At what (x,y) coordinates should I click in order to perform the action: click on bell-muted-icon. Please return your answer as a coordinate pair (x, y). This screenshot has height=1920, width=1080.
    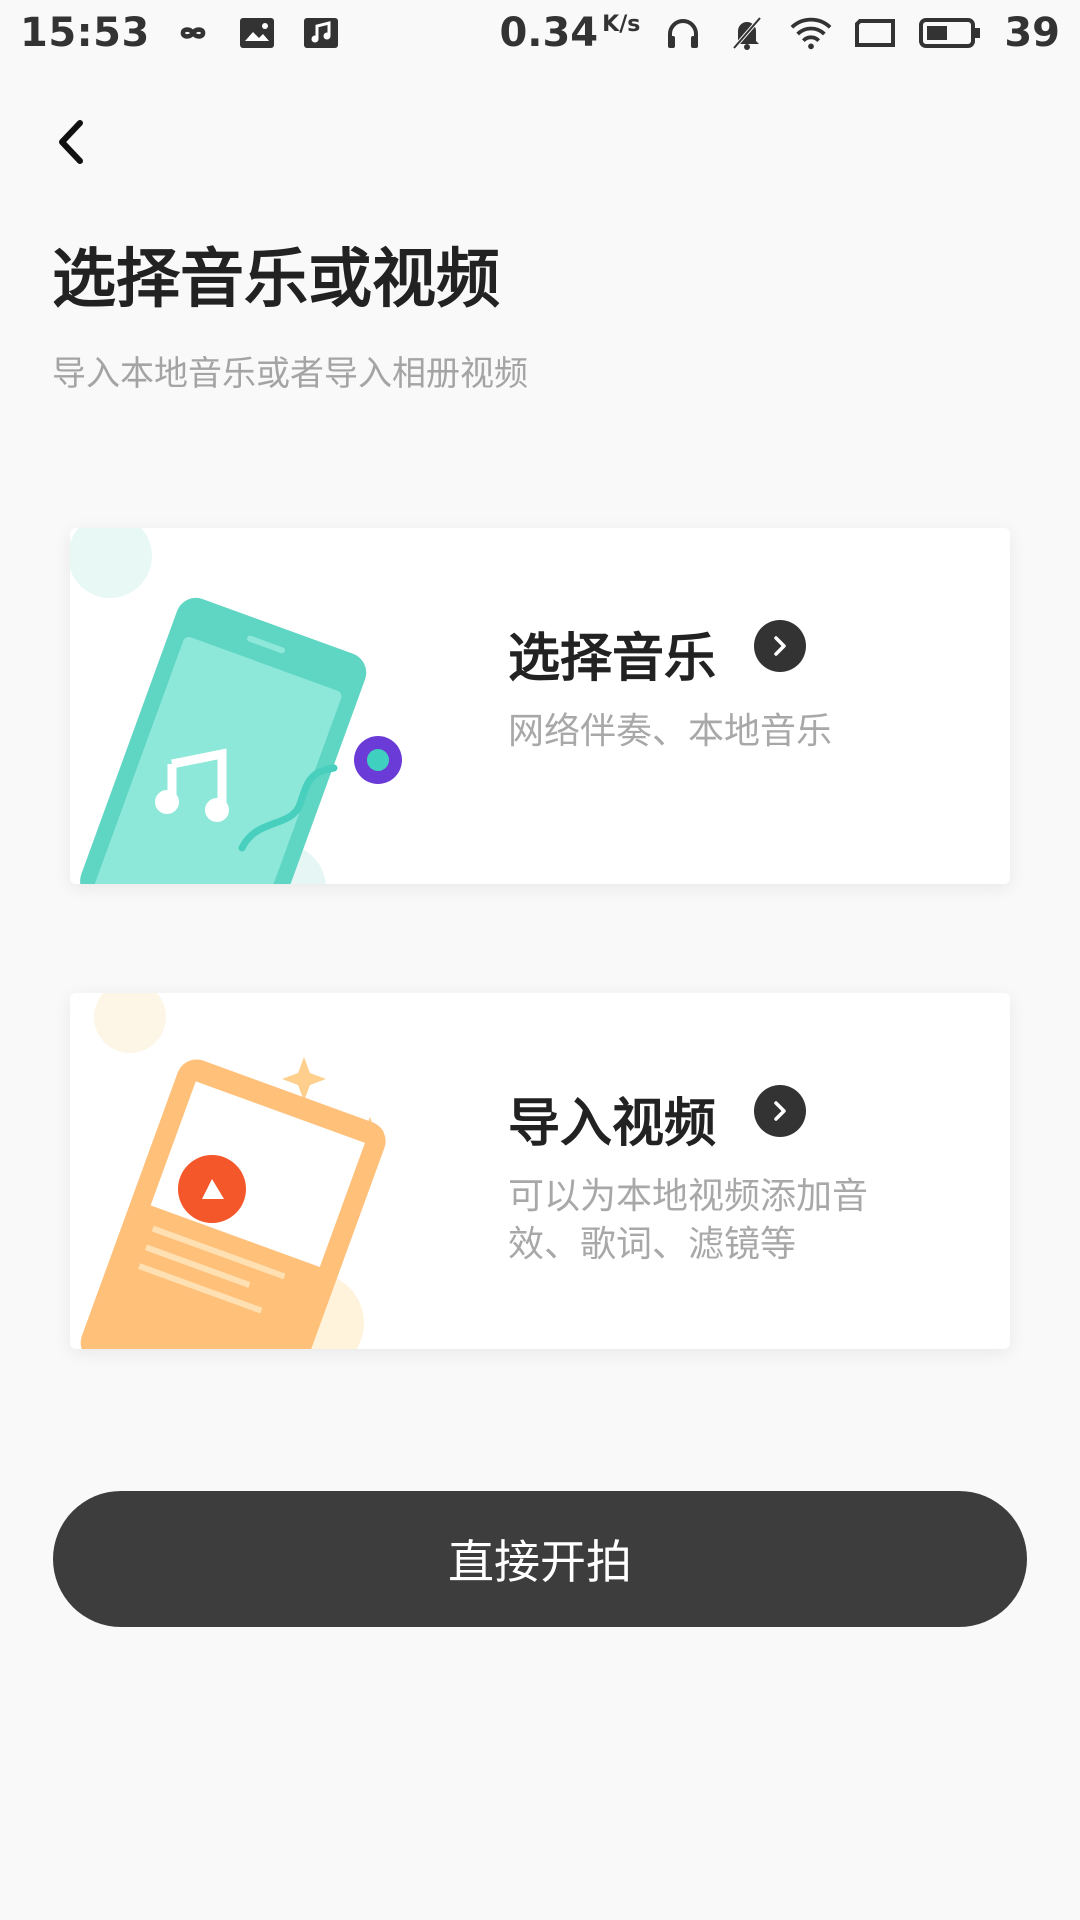
    Looking at the image, I should click on (747, 33).